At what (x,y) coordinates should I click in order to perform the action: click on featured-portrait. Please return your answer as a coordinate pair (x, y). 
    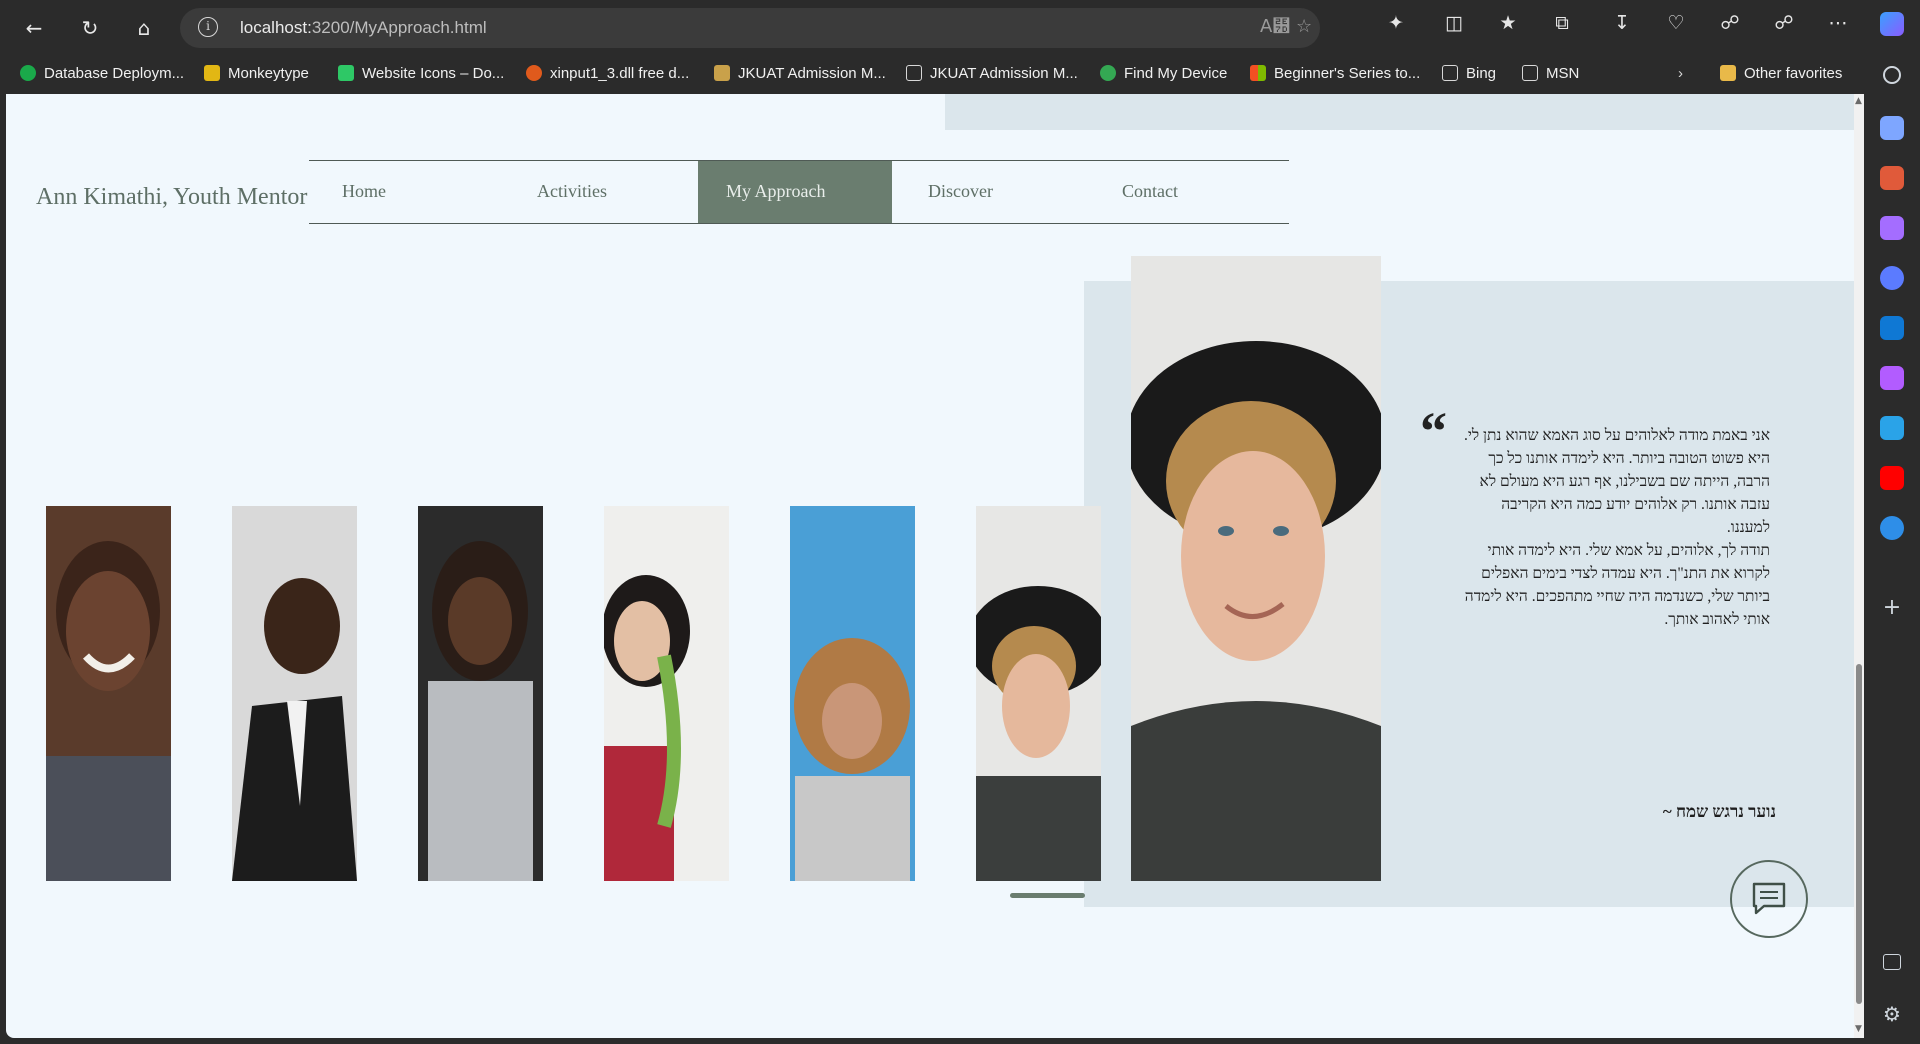
    Looking at the image, I should click on (1256, 568).